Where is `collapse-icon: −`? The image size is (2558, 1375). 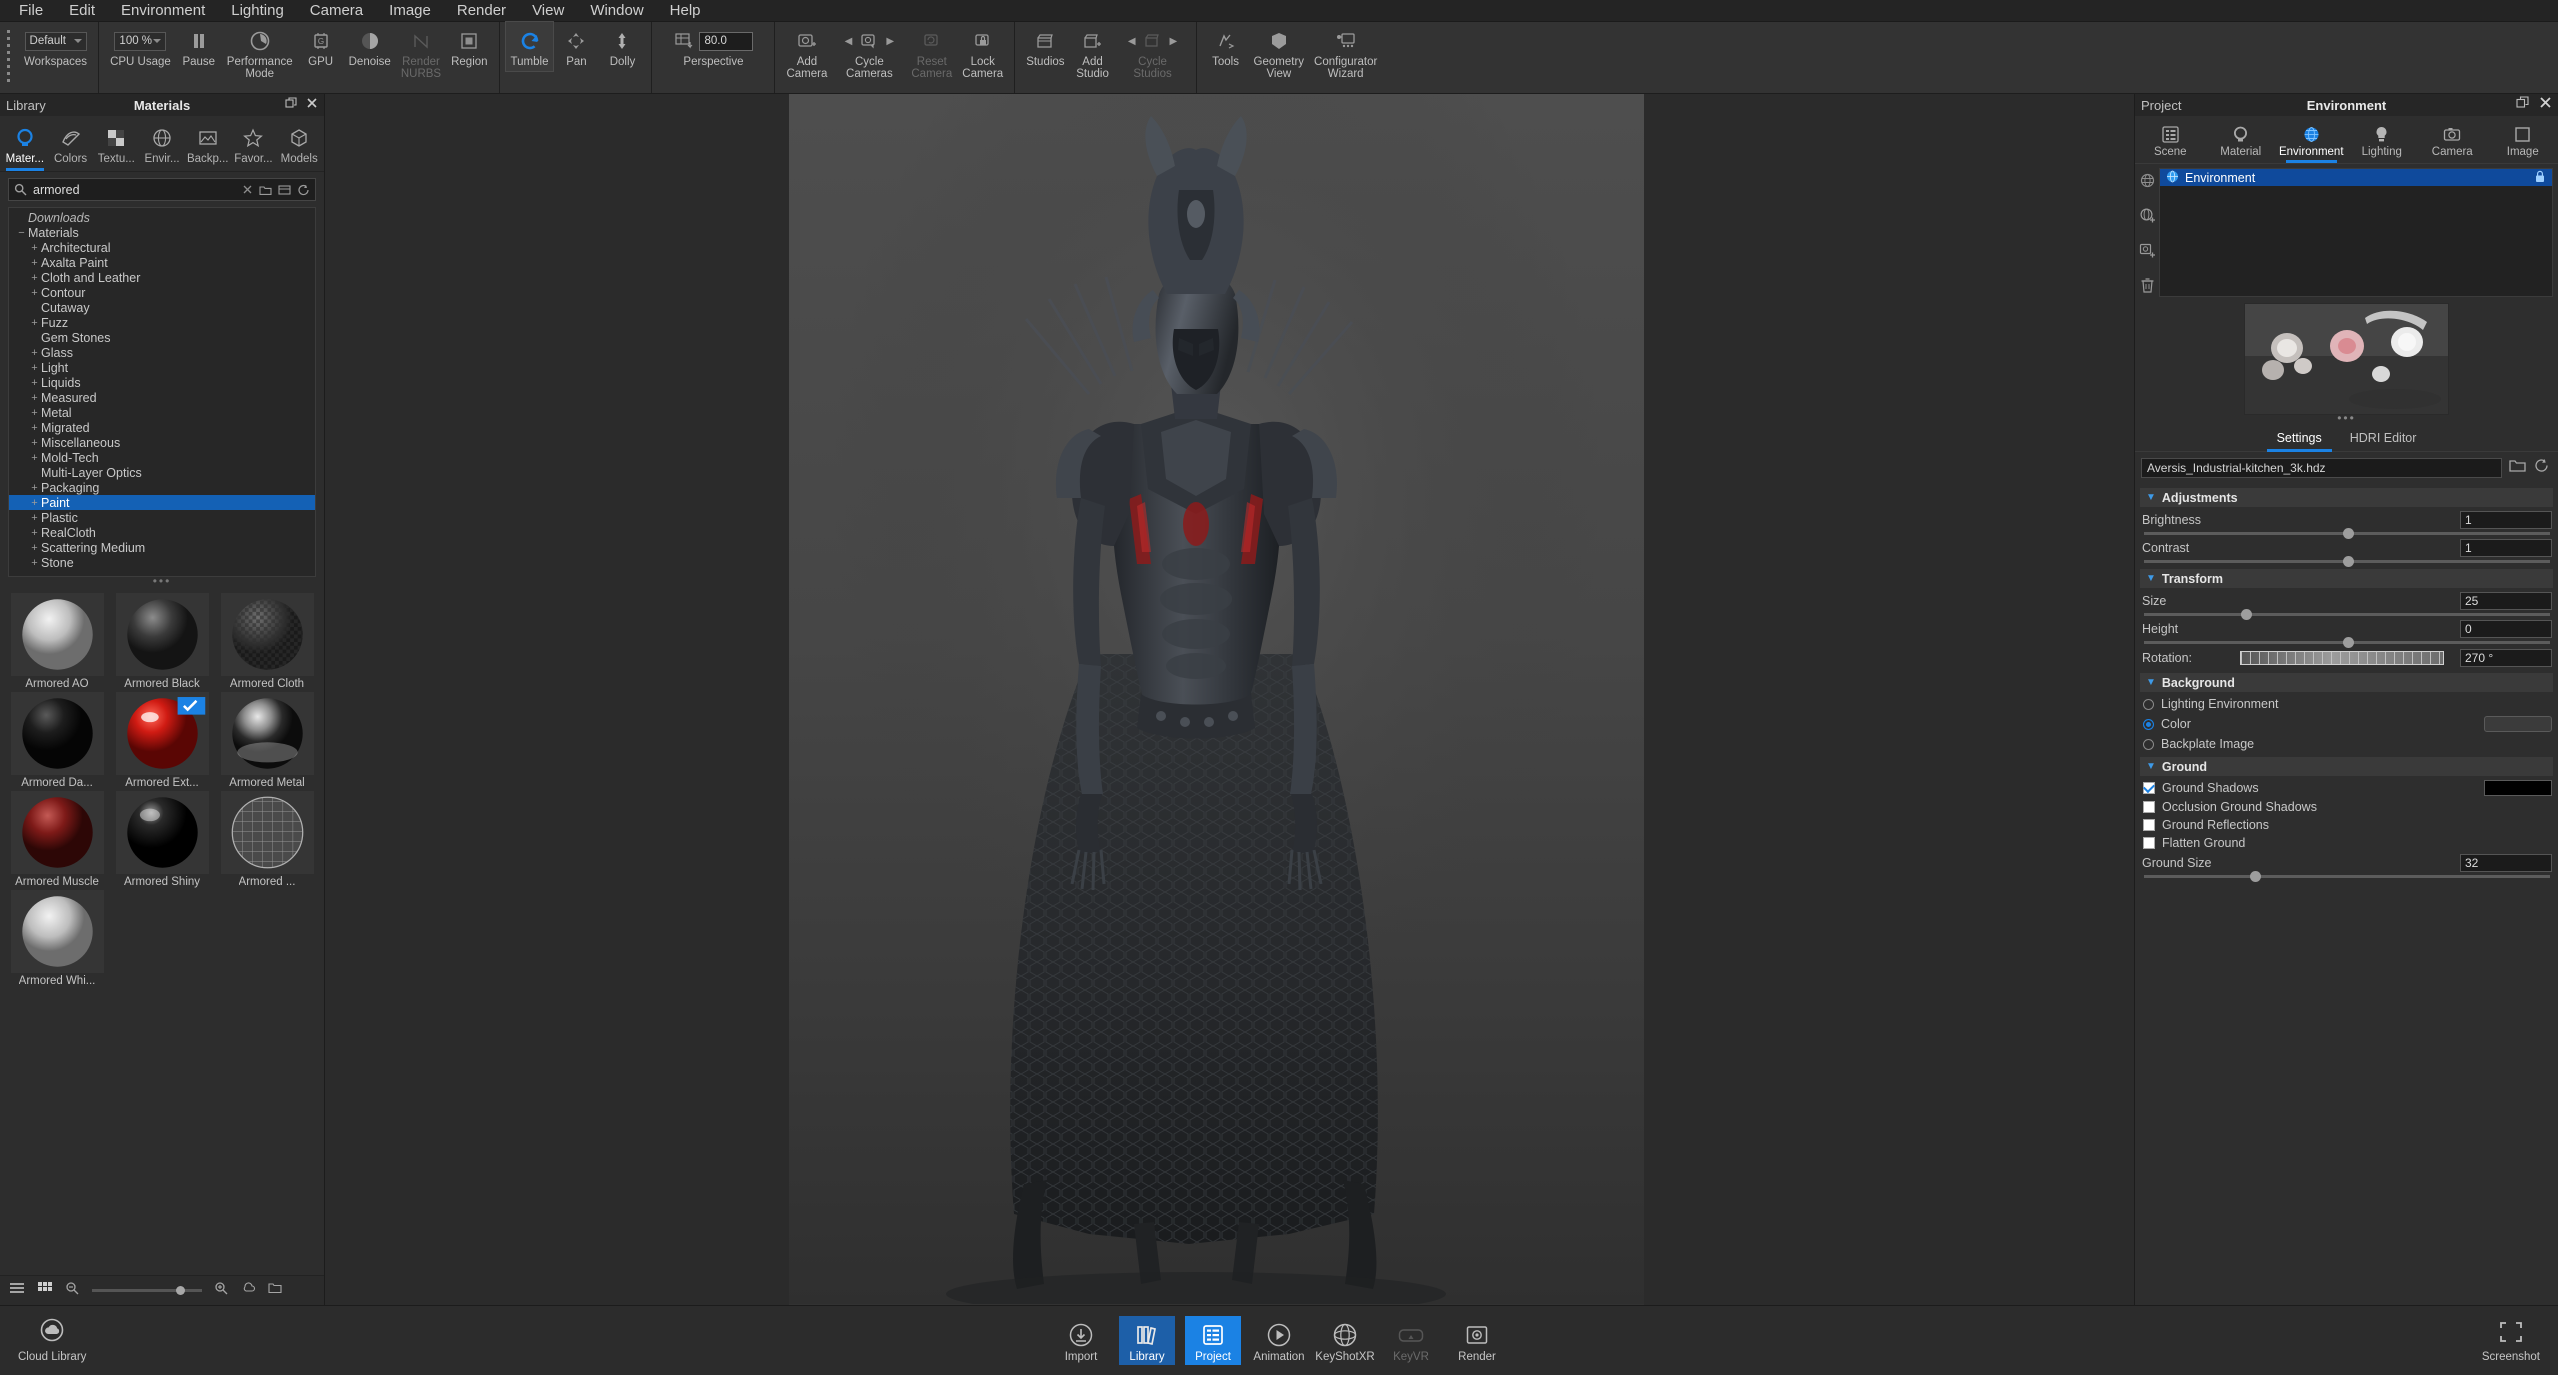 collapse-icon: − is located at coordinates (21, 233).